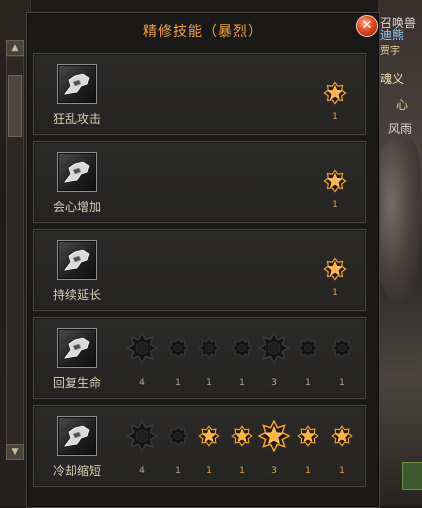  What do you see at coordinates (76, 295) in the screenshot?
I see `skill-name: 持续延长` at bounding box center [76, 295].